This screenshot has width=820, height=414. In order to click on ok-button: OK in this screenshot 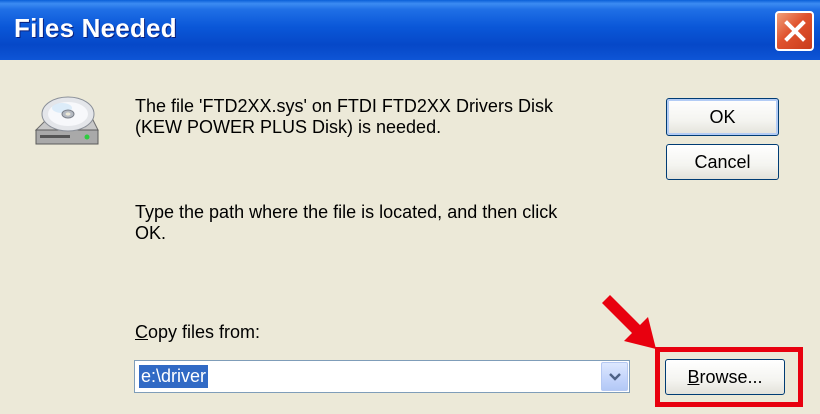, I will do `click(722, 117)`.